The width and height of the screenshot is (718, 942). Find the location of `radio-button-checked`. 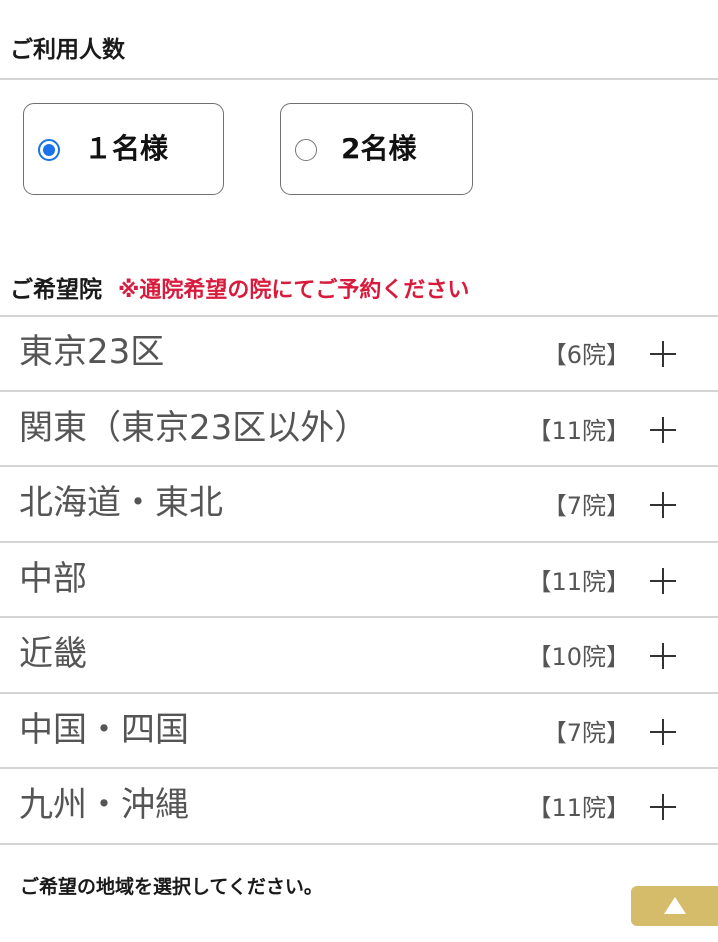

radio-button-checked is located at coordinates (49, 150).